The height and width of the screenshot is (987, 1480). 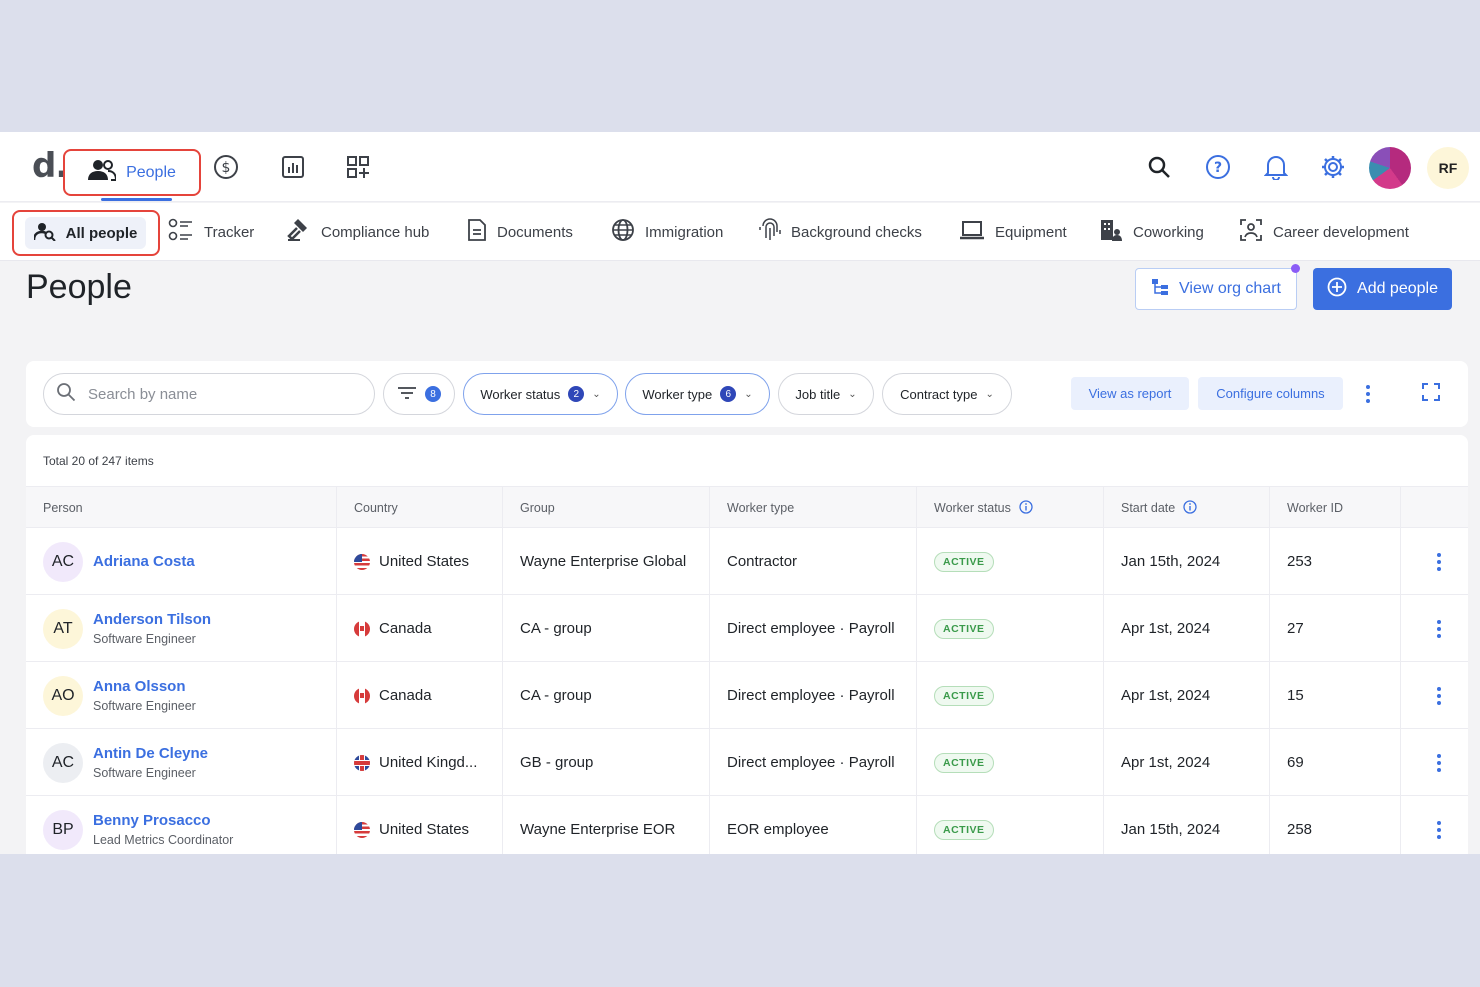 What do you see at coordinates (1390, 168) in the screenshot?
I see `company-avatar` at bounding box center [1390, 168].